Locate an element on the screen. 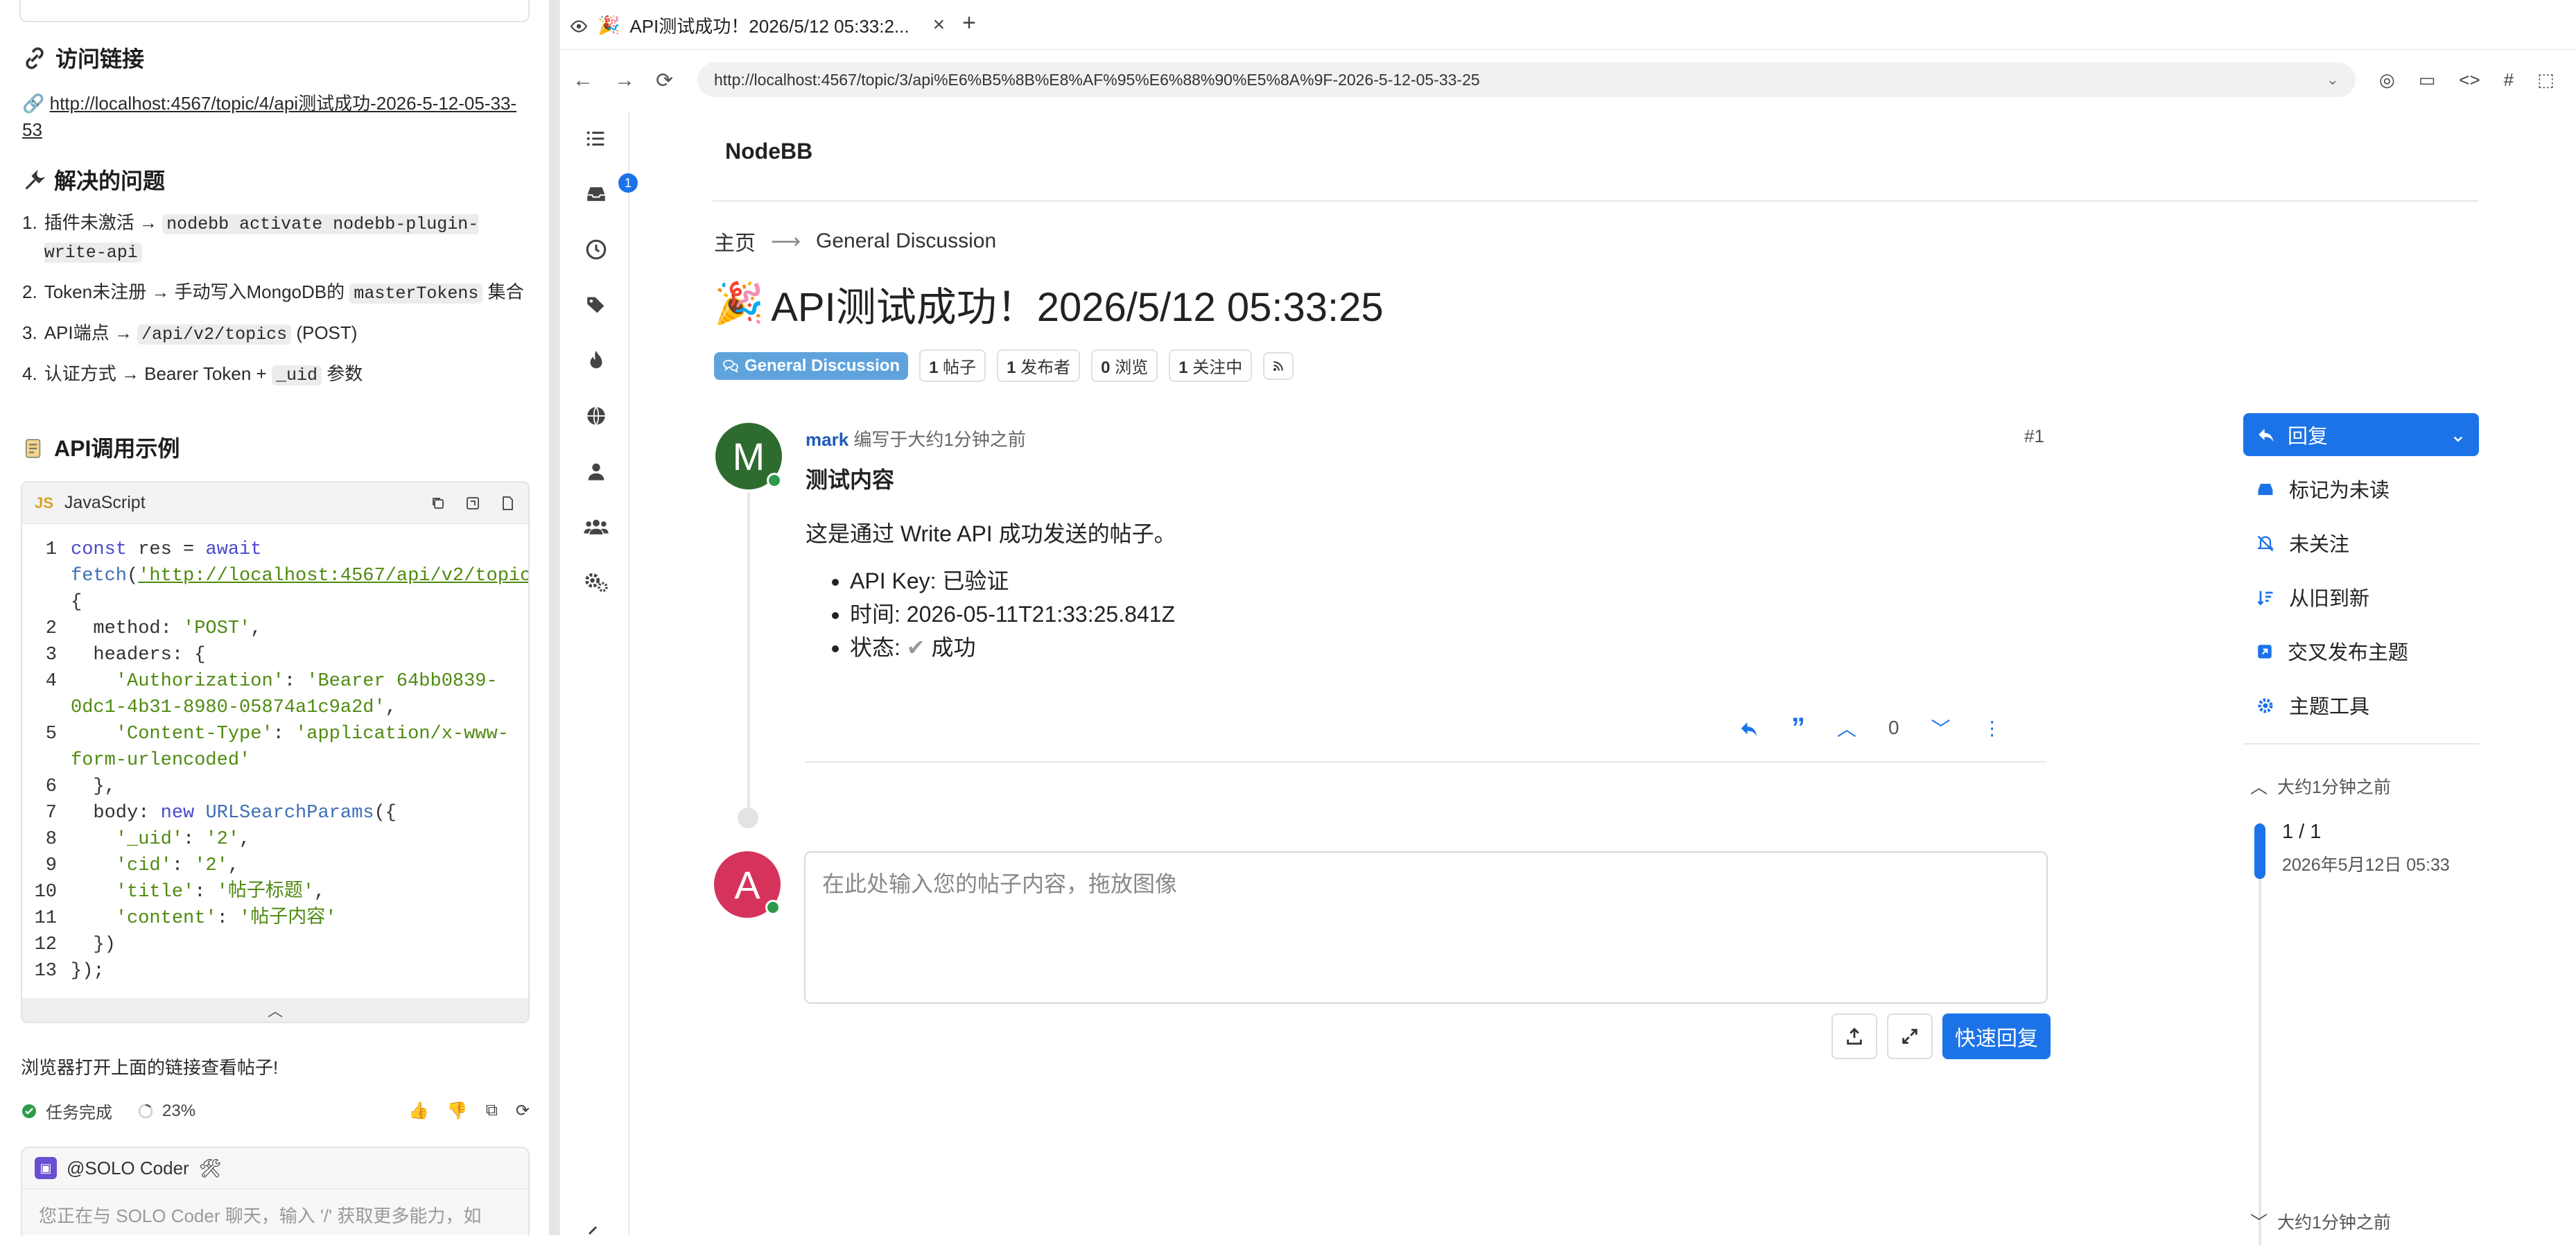 The height and width of the screenshot is (1245, 2576). inbox-icon is located at coordinates (596, 194).